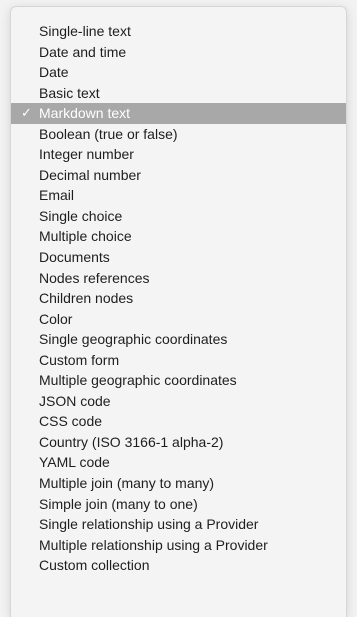  What do you see at coordinates (56, 318) in the screenshot?
I see `menu-item-label: Color` at bounding box center [56, 318].